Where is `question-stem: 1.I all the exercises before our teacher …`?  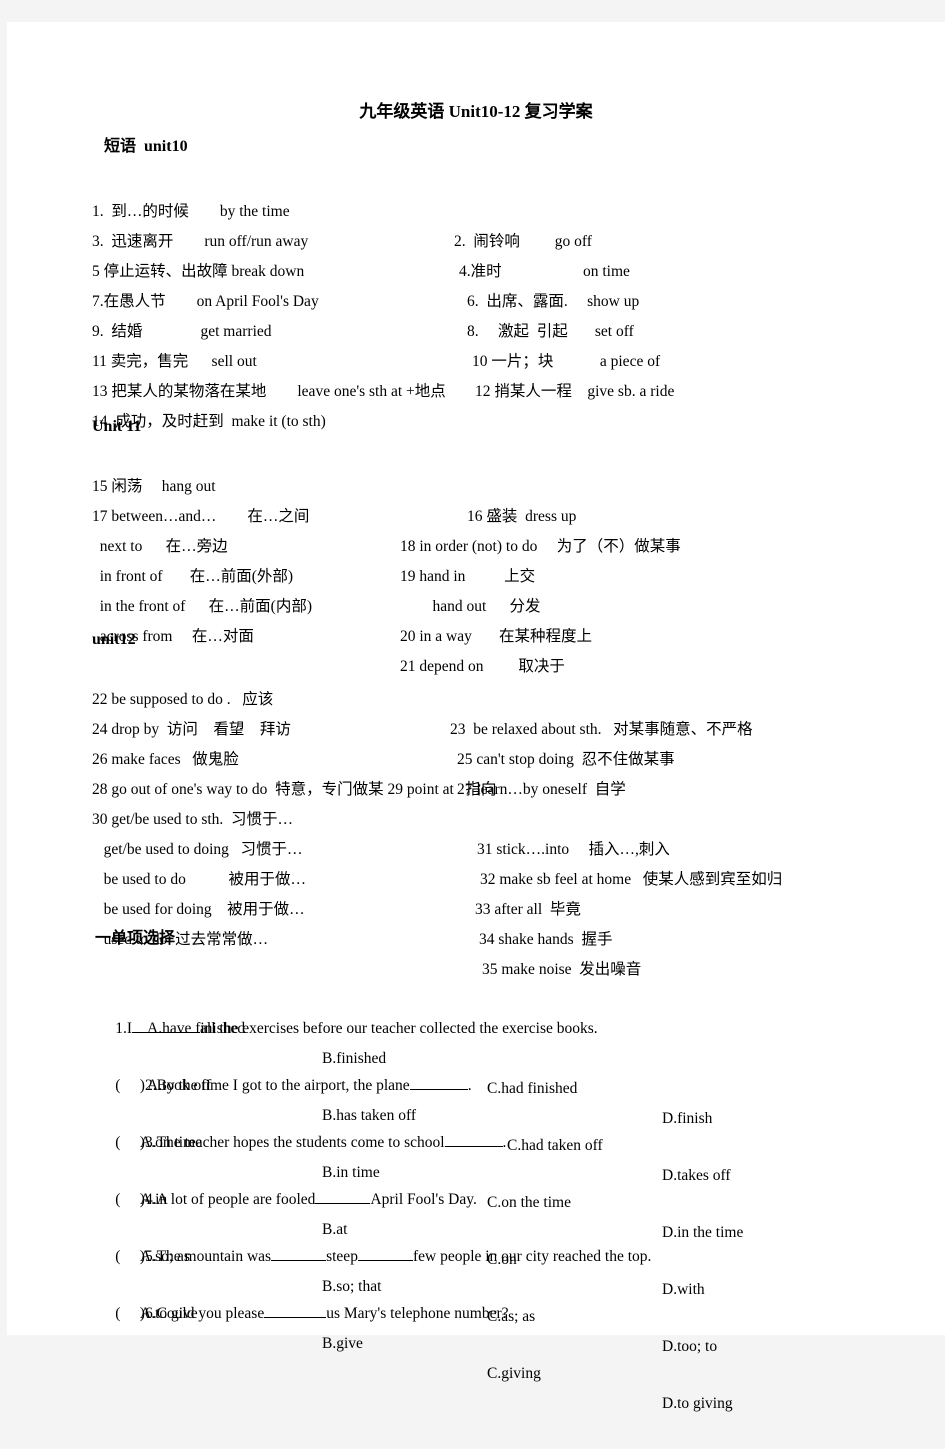
question-stem: 1.I all the exercises before our teacher … is located at coordinates (476, 995).